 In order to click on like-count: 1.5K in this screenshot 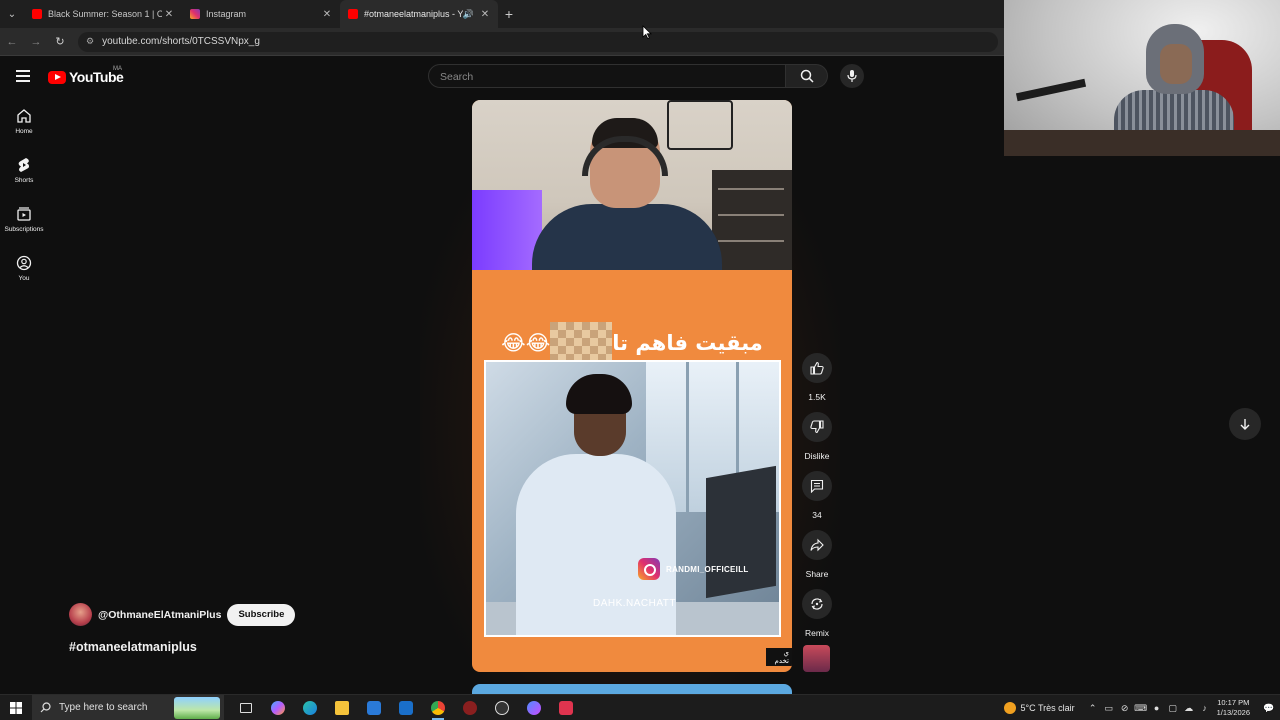, I will do `click(817, 397)`.